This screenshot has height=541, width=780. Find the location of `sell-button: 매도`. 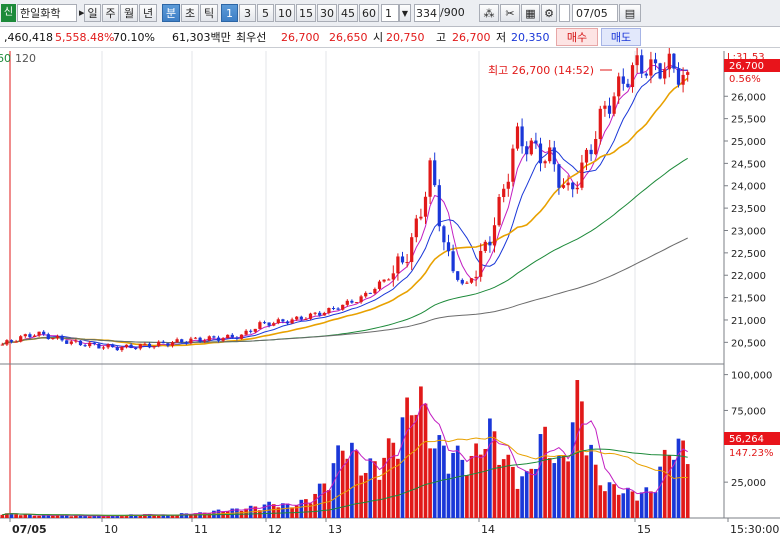

sell-button: 매도 is located at coordinates (621, 37).